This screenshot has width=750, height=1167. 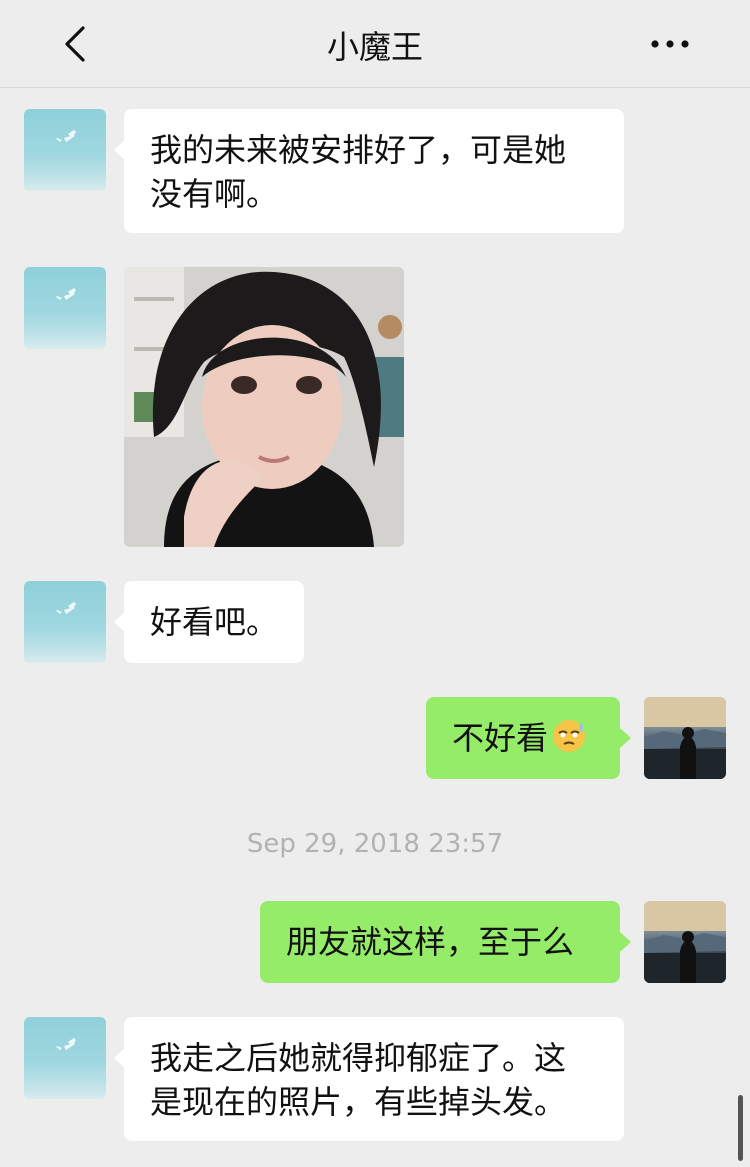 I want to click on message-bubble: 不好看, so click(x=523, y=738).